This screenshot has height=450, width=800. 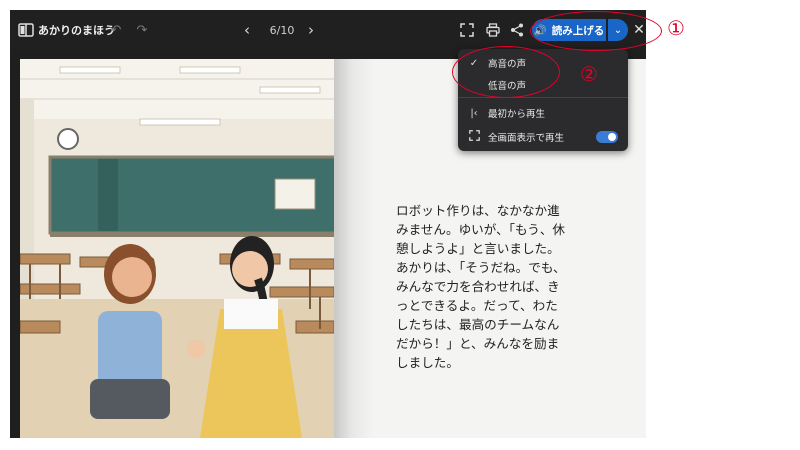 I want to click on annotation-number-2: ②, so click(x=589, y=74).